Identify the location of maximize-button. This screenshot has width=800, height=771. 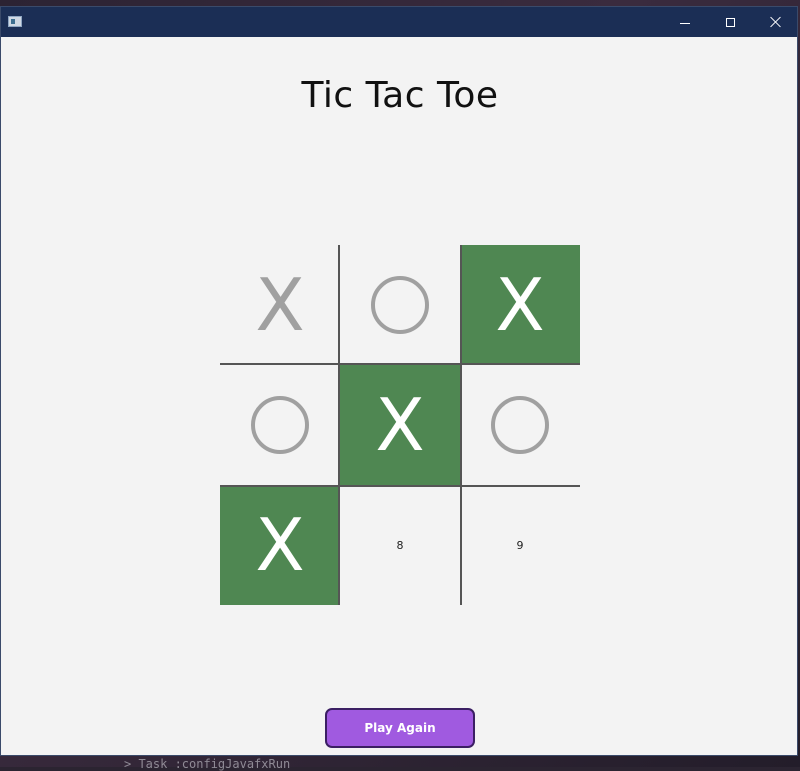
(730, 22).